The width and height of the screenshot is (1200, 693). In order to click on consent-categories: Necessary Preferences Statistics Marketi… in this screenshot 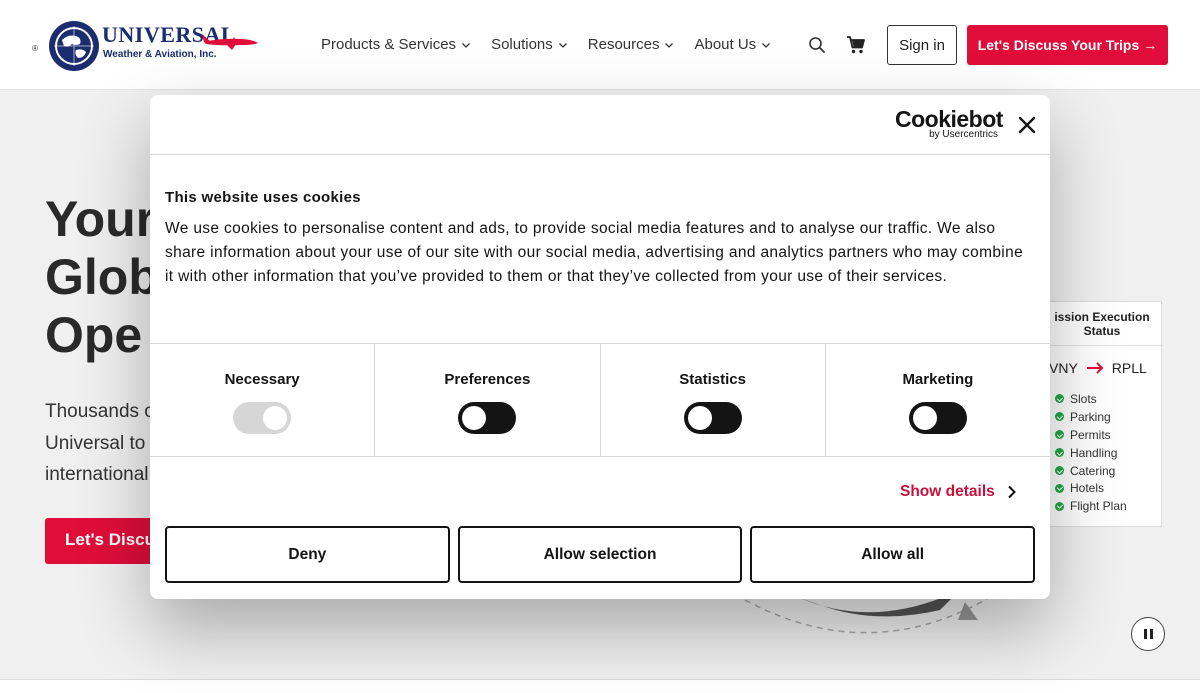, I will do `click(600, 400)`.